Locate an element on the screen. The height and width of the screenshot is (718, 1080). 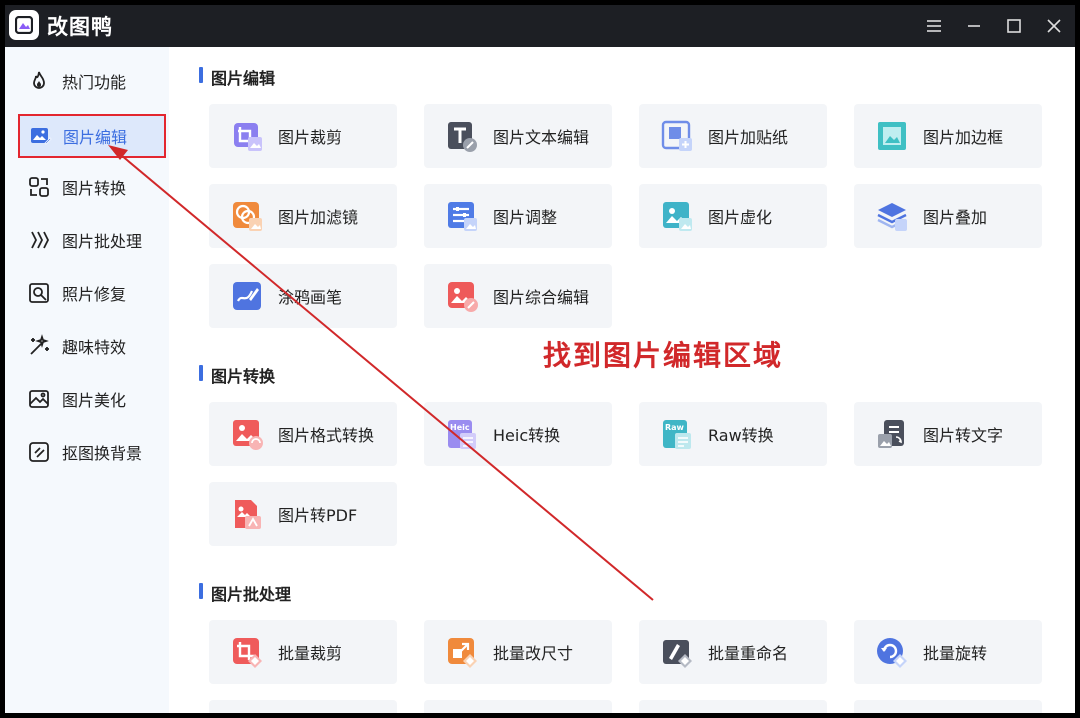
fire-icon is located at coordinates (39, 80).